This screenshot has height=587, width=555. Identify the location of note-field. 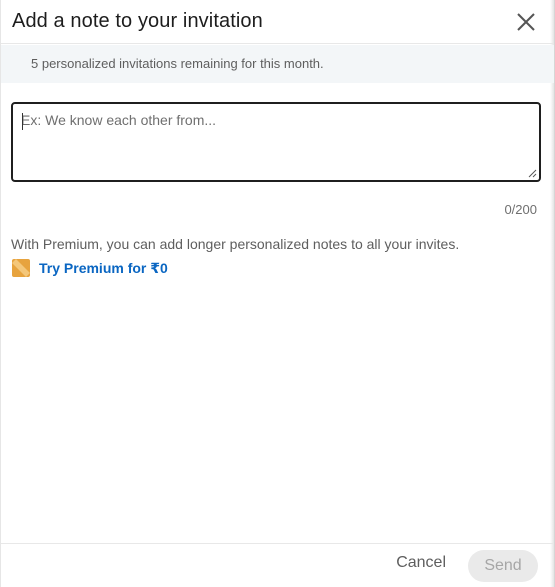
(276, 142).